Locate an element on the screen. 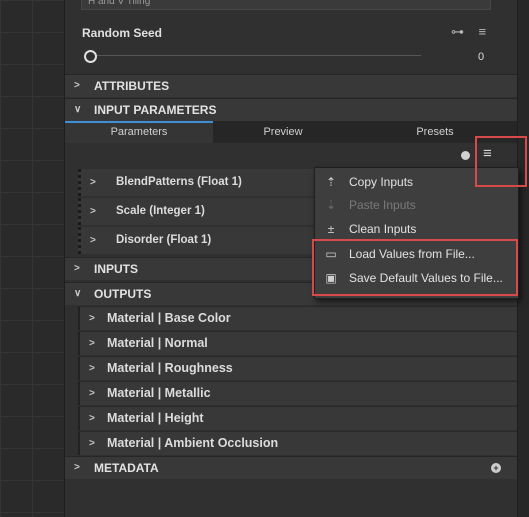  section-title: ATTRIBUTES is located at coordinates (132, 86).